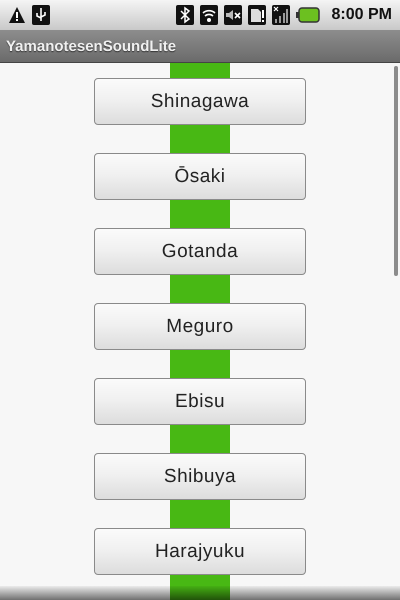  I want to click on app-title: YamanotesenSoundLite, so click(91, 46).